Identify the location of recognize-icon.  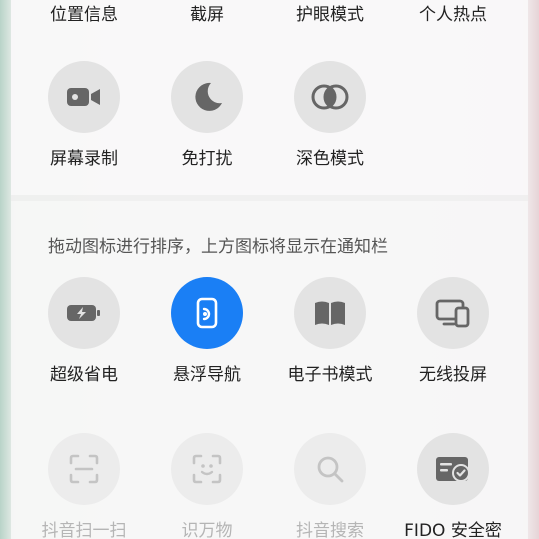
(207, 469).